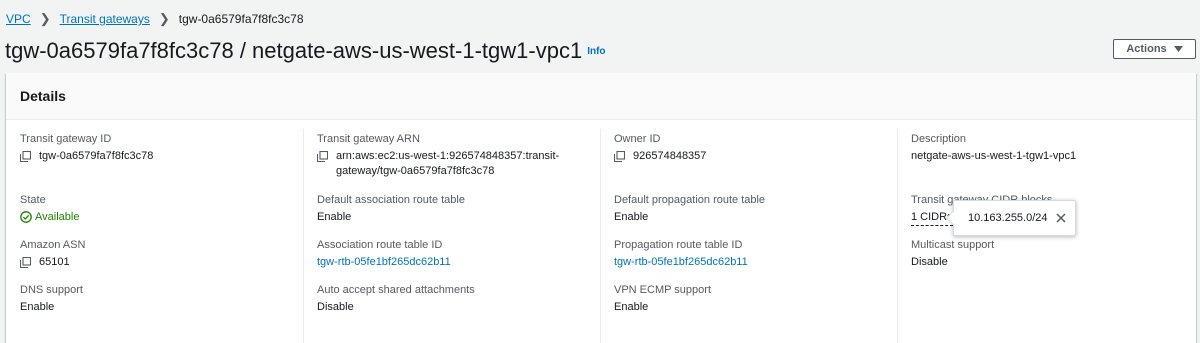  Describe the element at coordinates (452, 299) in the screenshot. I see `field-auto-accept-shared-attachments: Auto accept shared attachments Disable` at that location.